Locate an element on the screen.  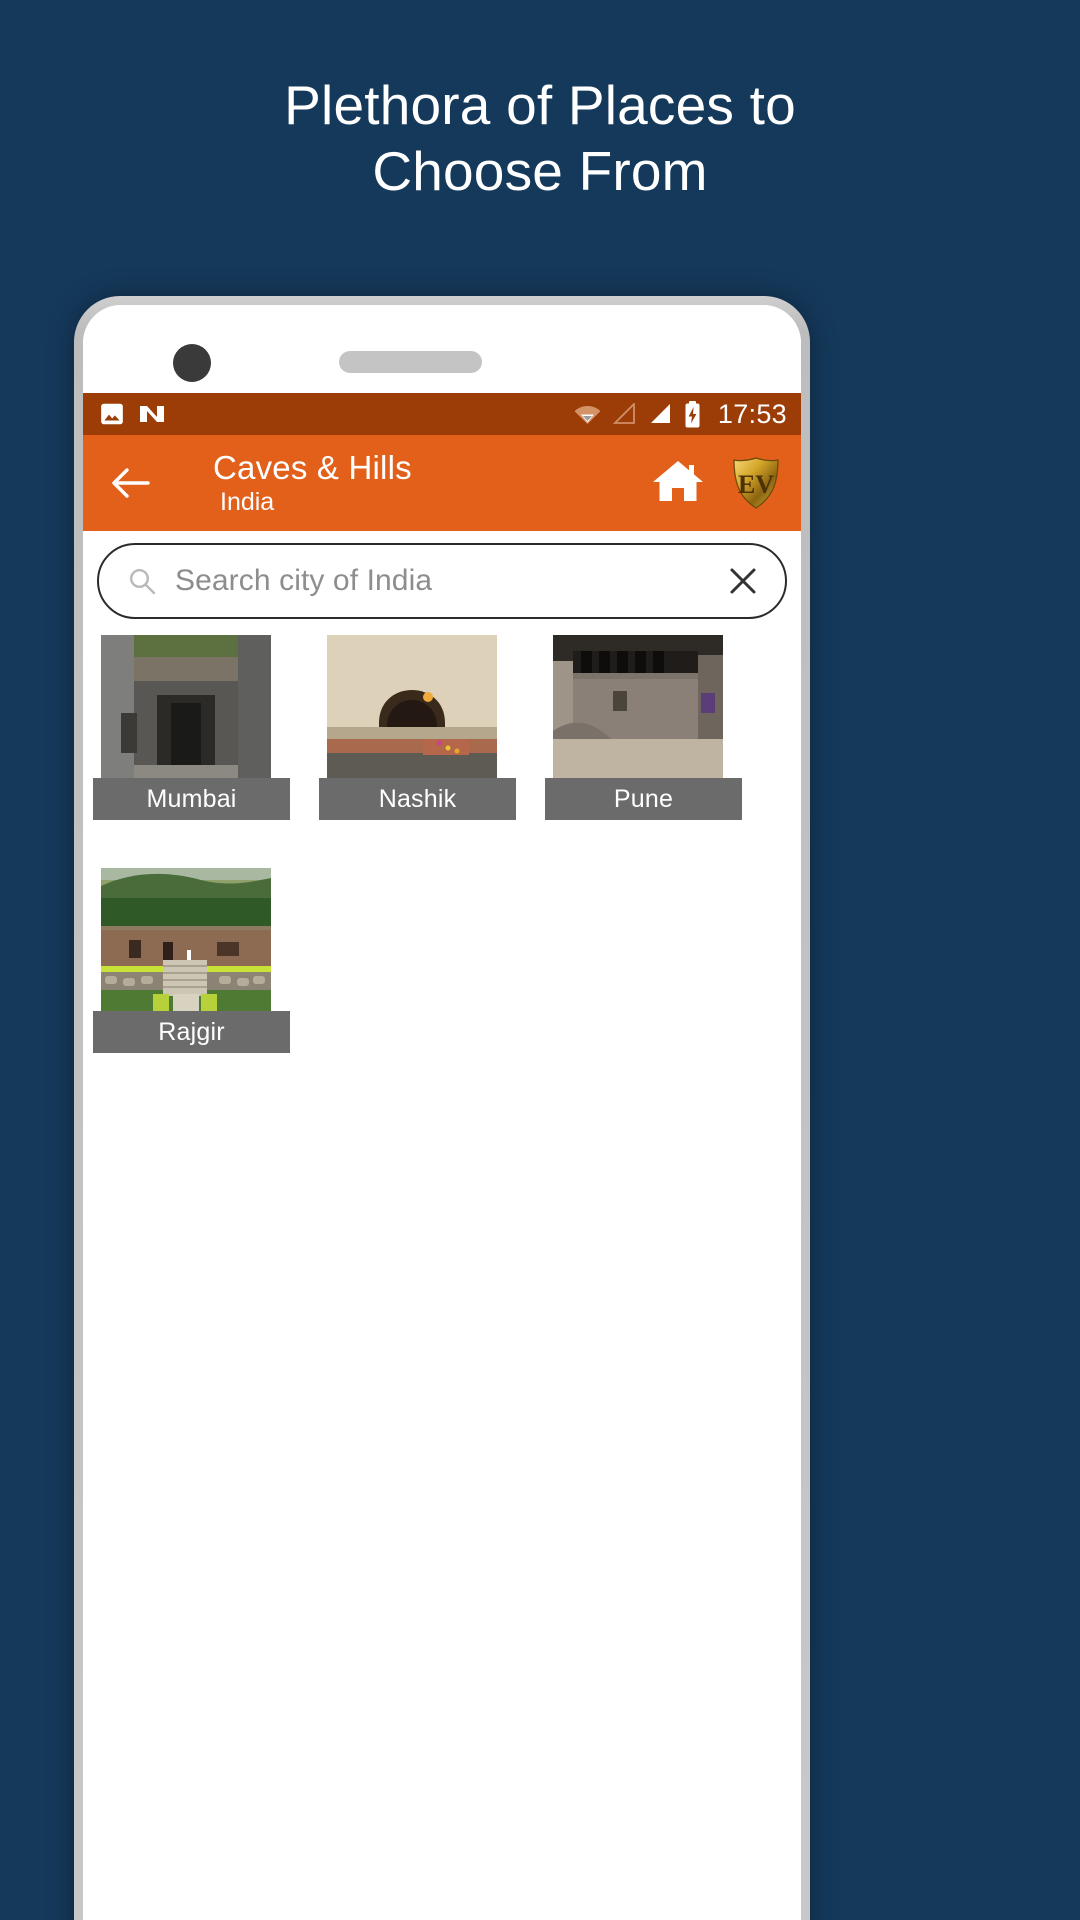
app-bar-actions: EV is located at coordinates (718, 483).